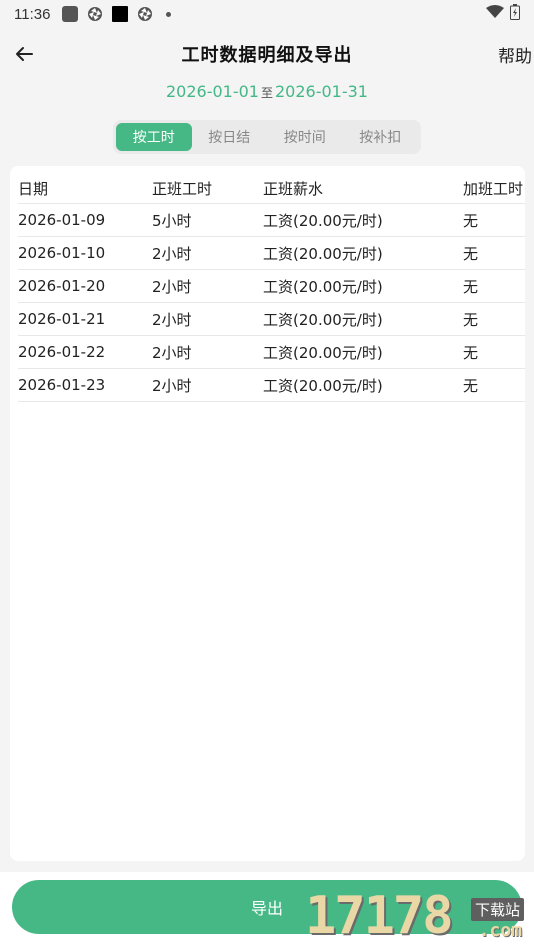 Image resolution: width=534 pixels, height=950 pixels. I want to click on date-separator: 至, so click(266, 93).